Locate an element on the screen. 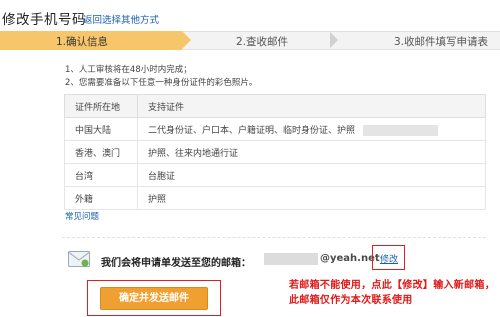 The width and height of the screenshot is (500, 317). row-documents: 台胞证 is located at coordinates (311, 175).